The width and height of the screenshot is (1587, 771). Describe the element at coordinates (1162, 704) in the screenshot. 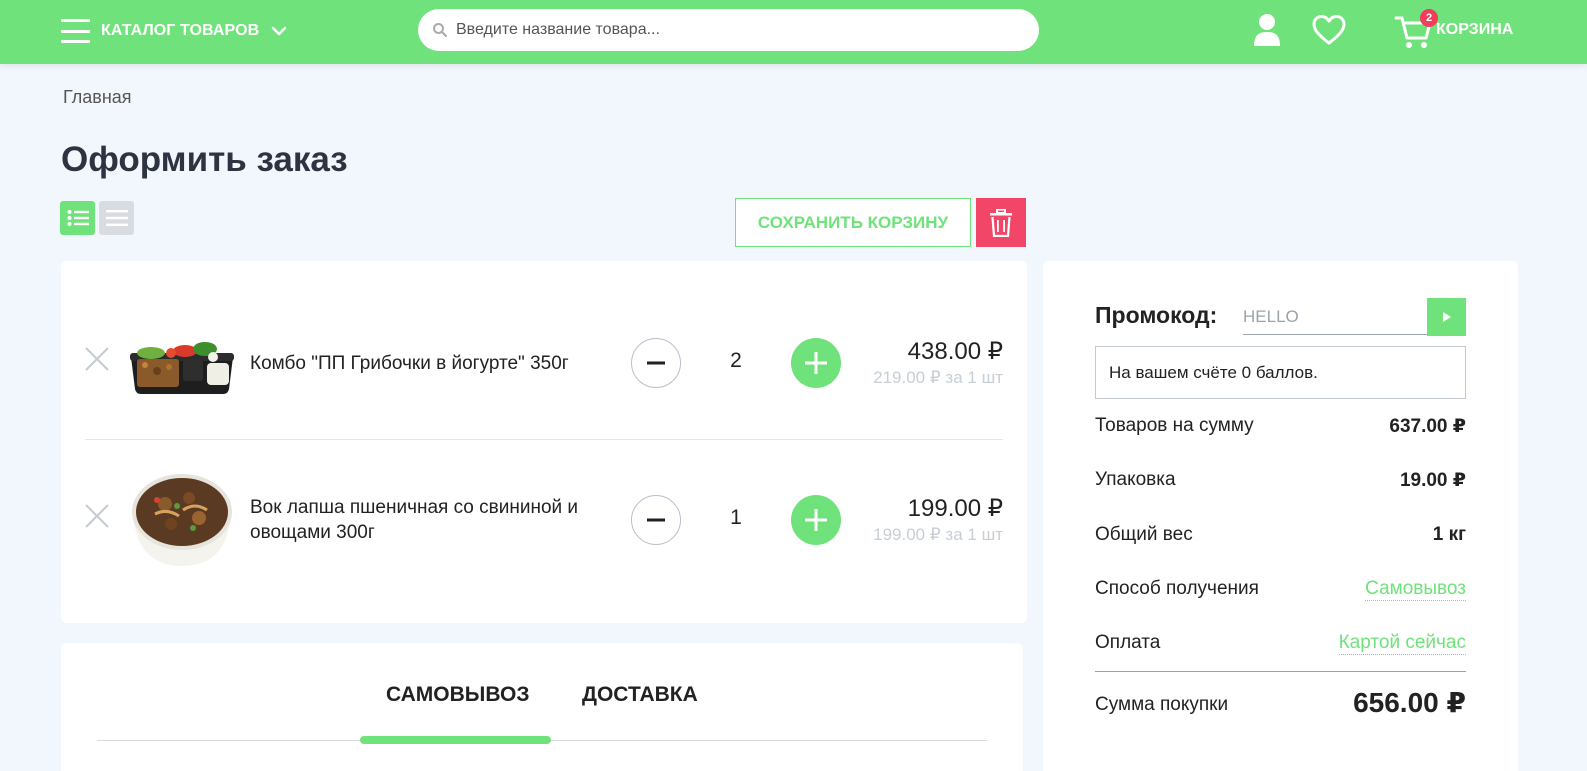

I see `order-total-label: Сумма покупки` at that location.